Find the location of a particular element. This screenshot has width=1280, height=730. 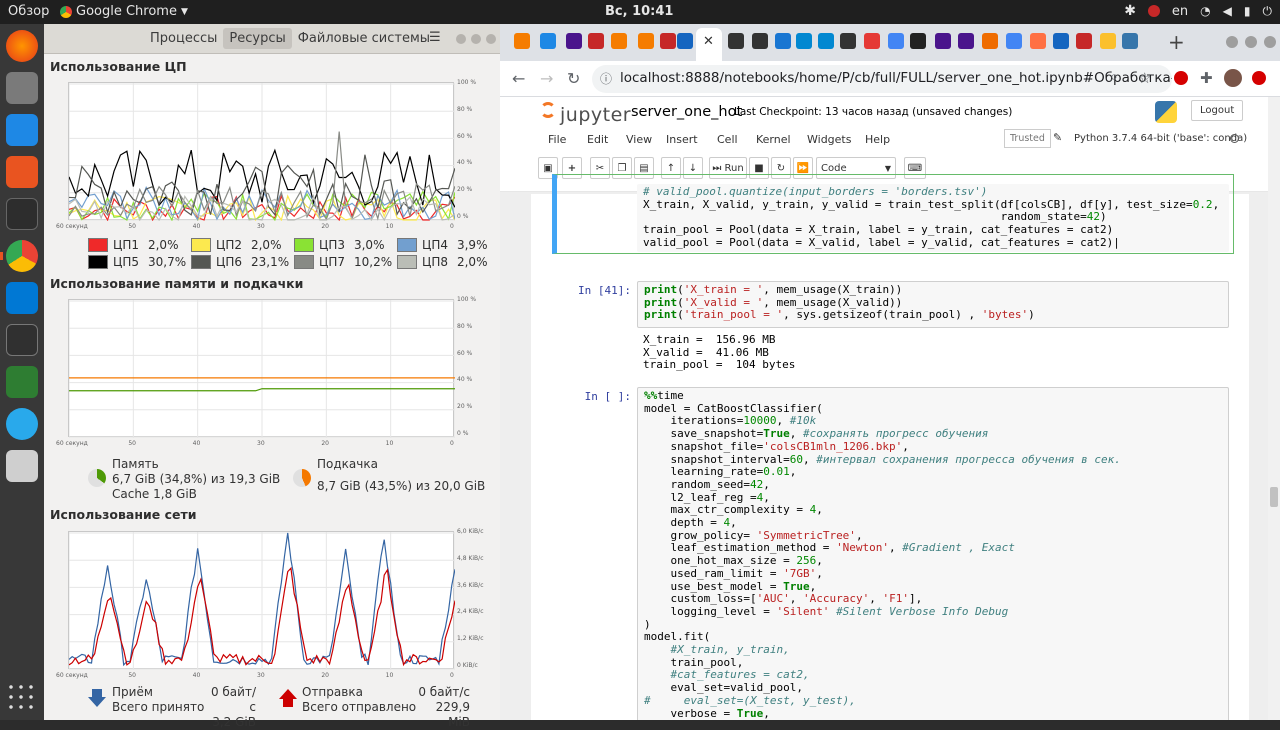

trusted-badge: Trusted is located at coordinates (1027, 138).